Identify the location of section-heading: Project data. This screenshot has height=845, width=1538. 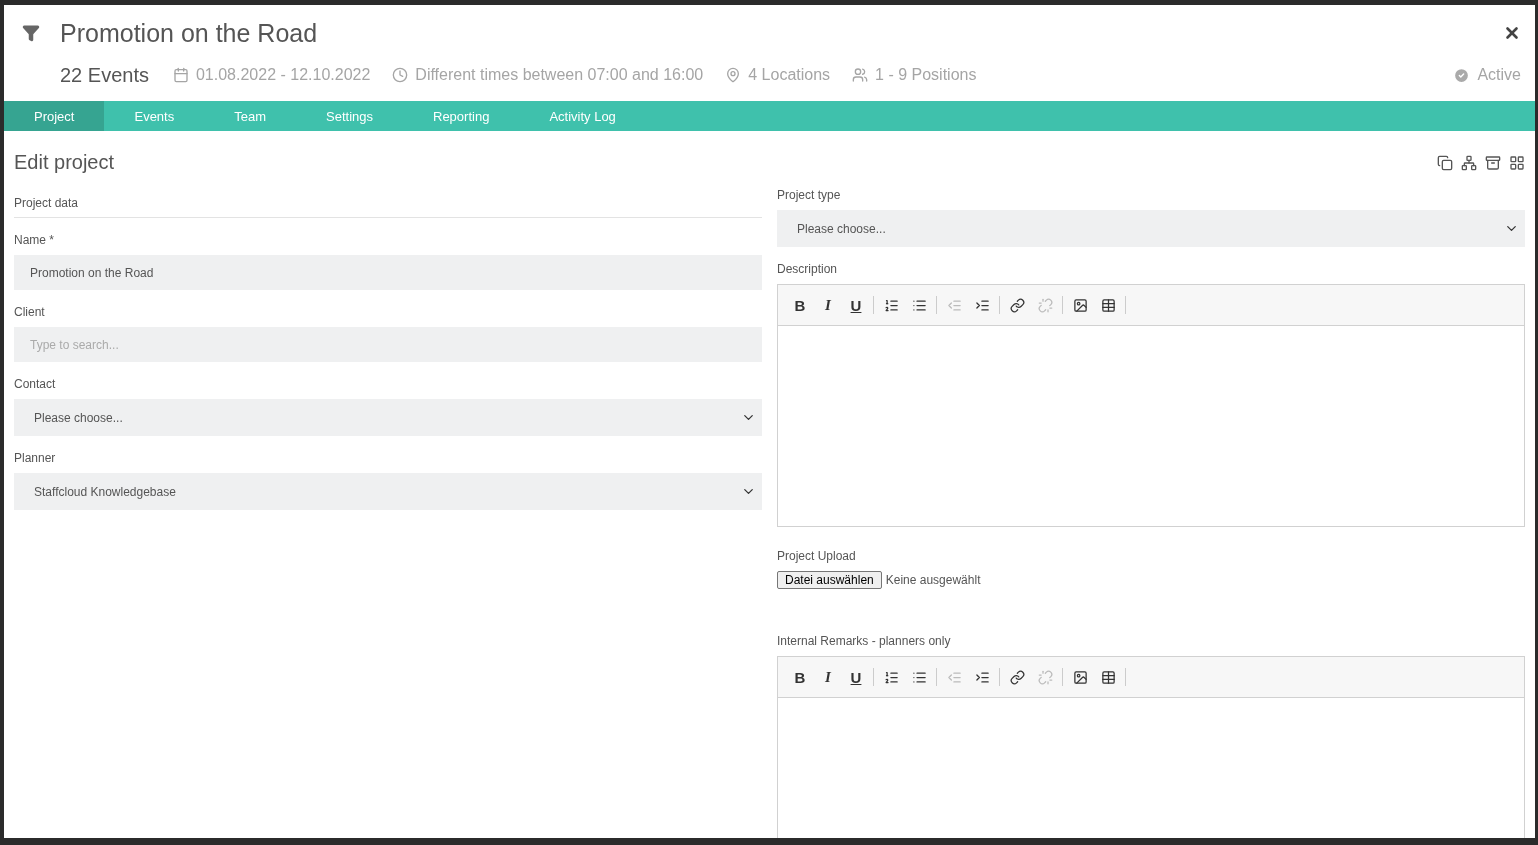
(388, 203).